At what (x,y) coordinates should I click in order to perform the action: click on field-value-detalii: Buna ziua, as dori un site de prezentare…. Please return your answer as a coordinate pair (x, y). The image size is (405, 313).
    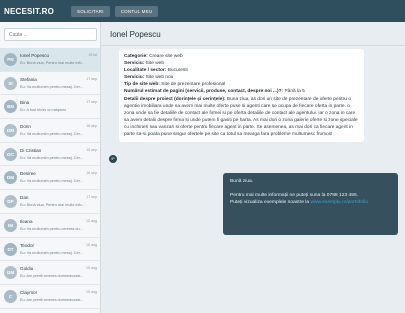
    Looking at the image, I should click on (241, 117).